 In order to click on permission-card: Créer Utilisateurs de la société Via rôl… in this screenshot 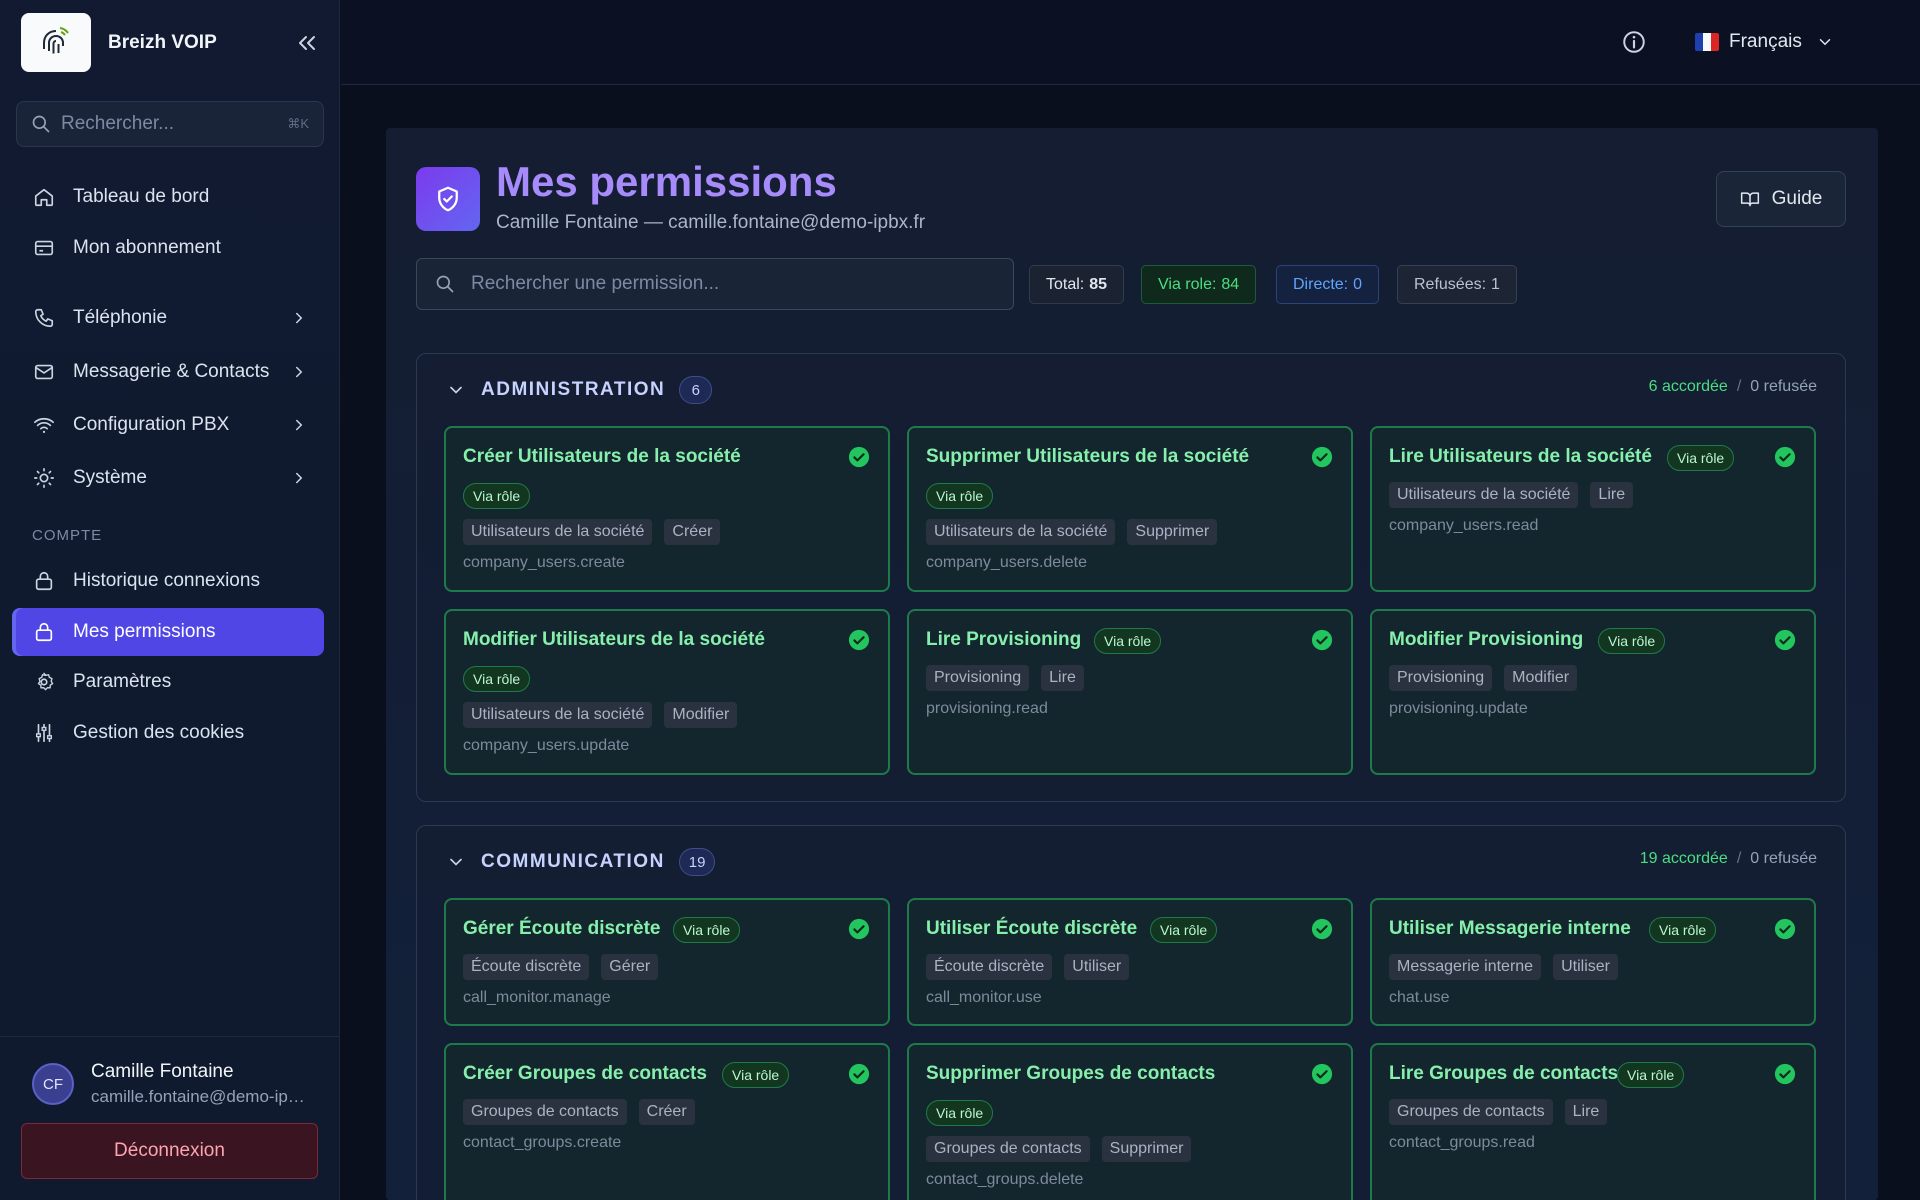, I will do `click(667, 509)`.